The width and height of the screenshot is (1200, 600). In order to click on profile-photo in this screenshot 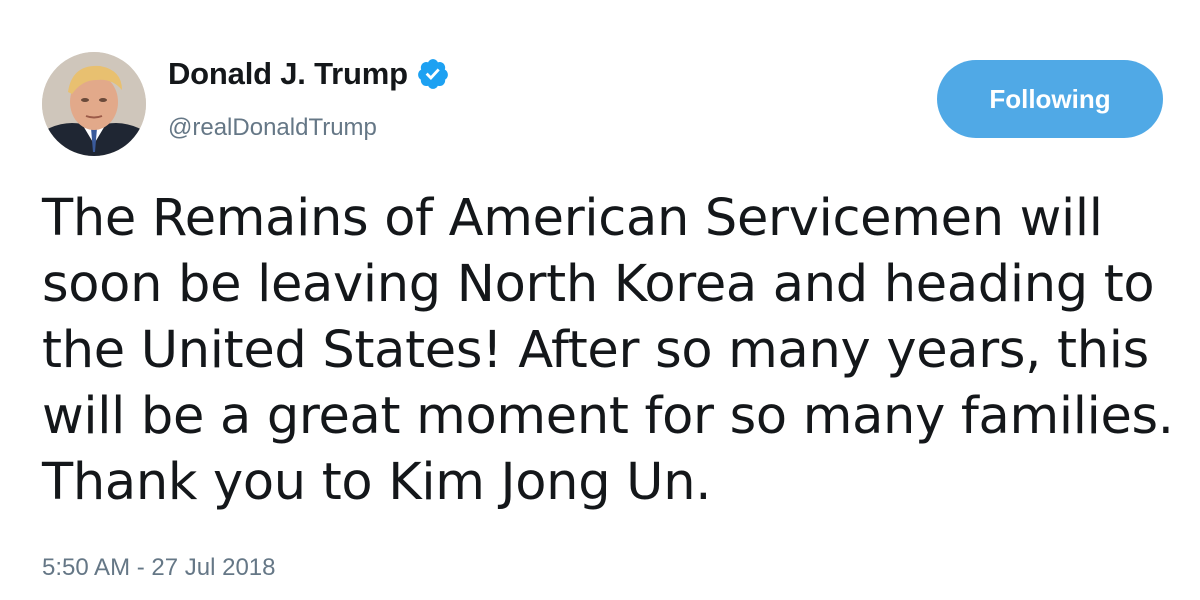, I will do `click(94, 104)`.